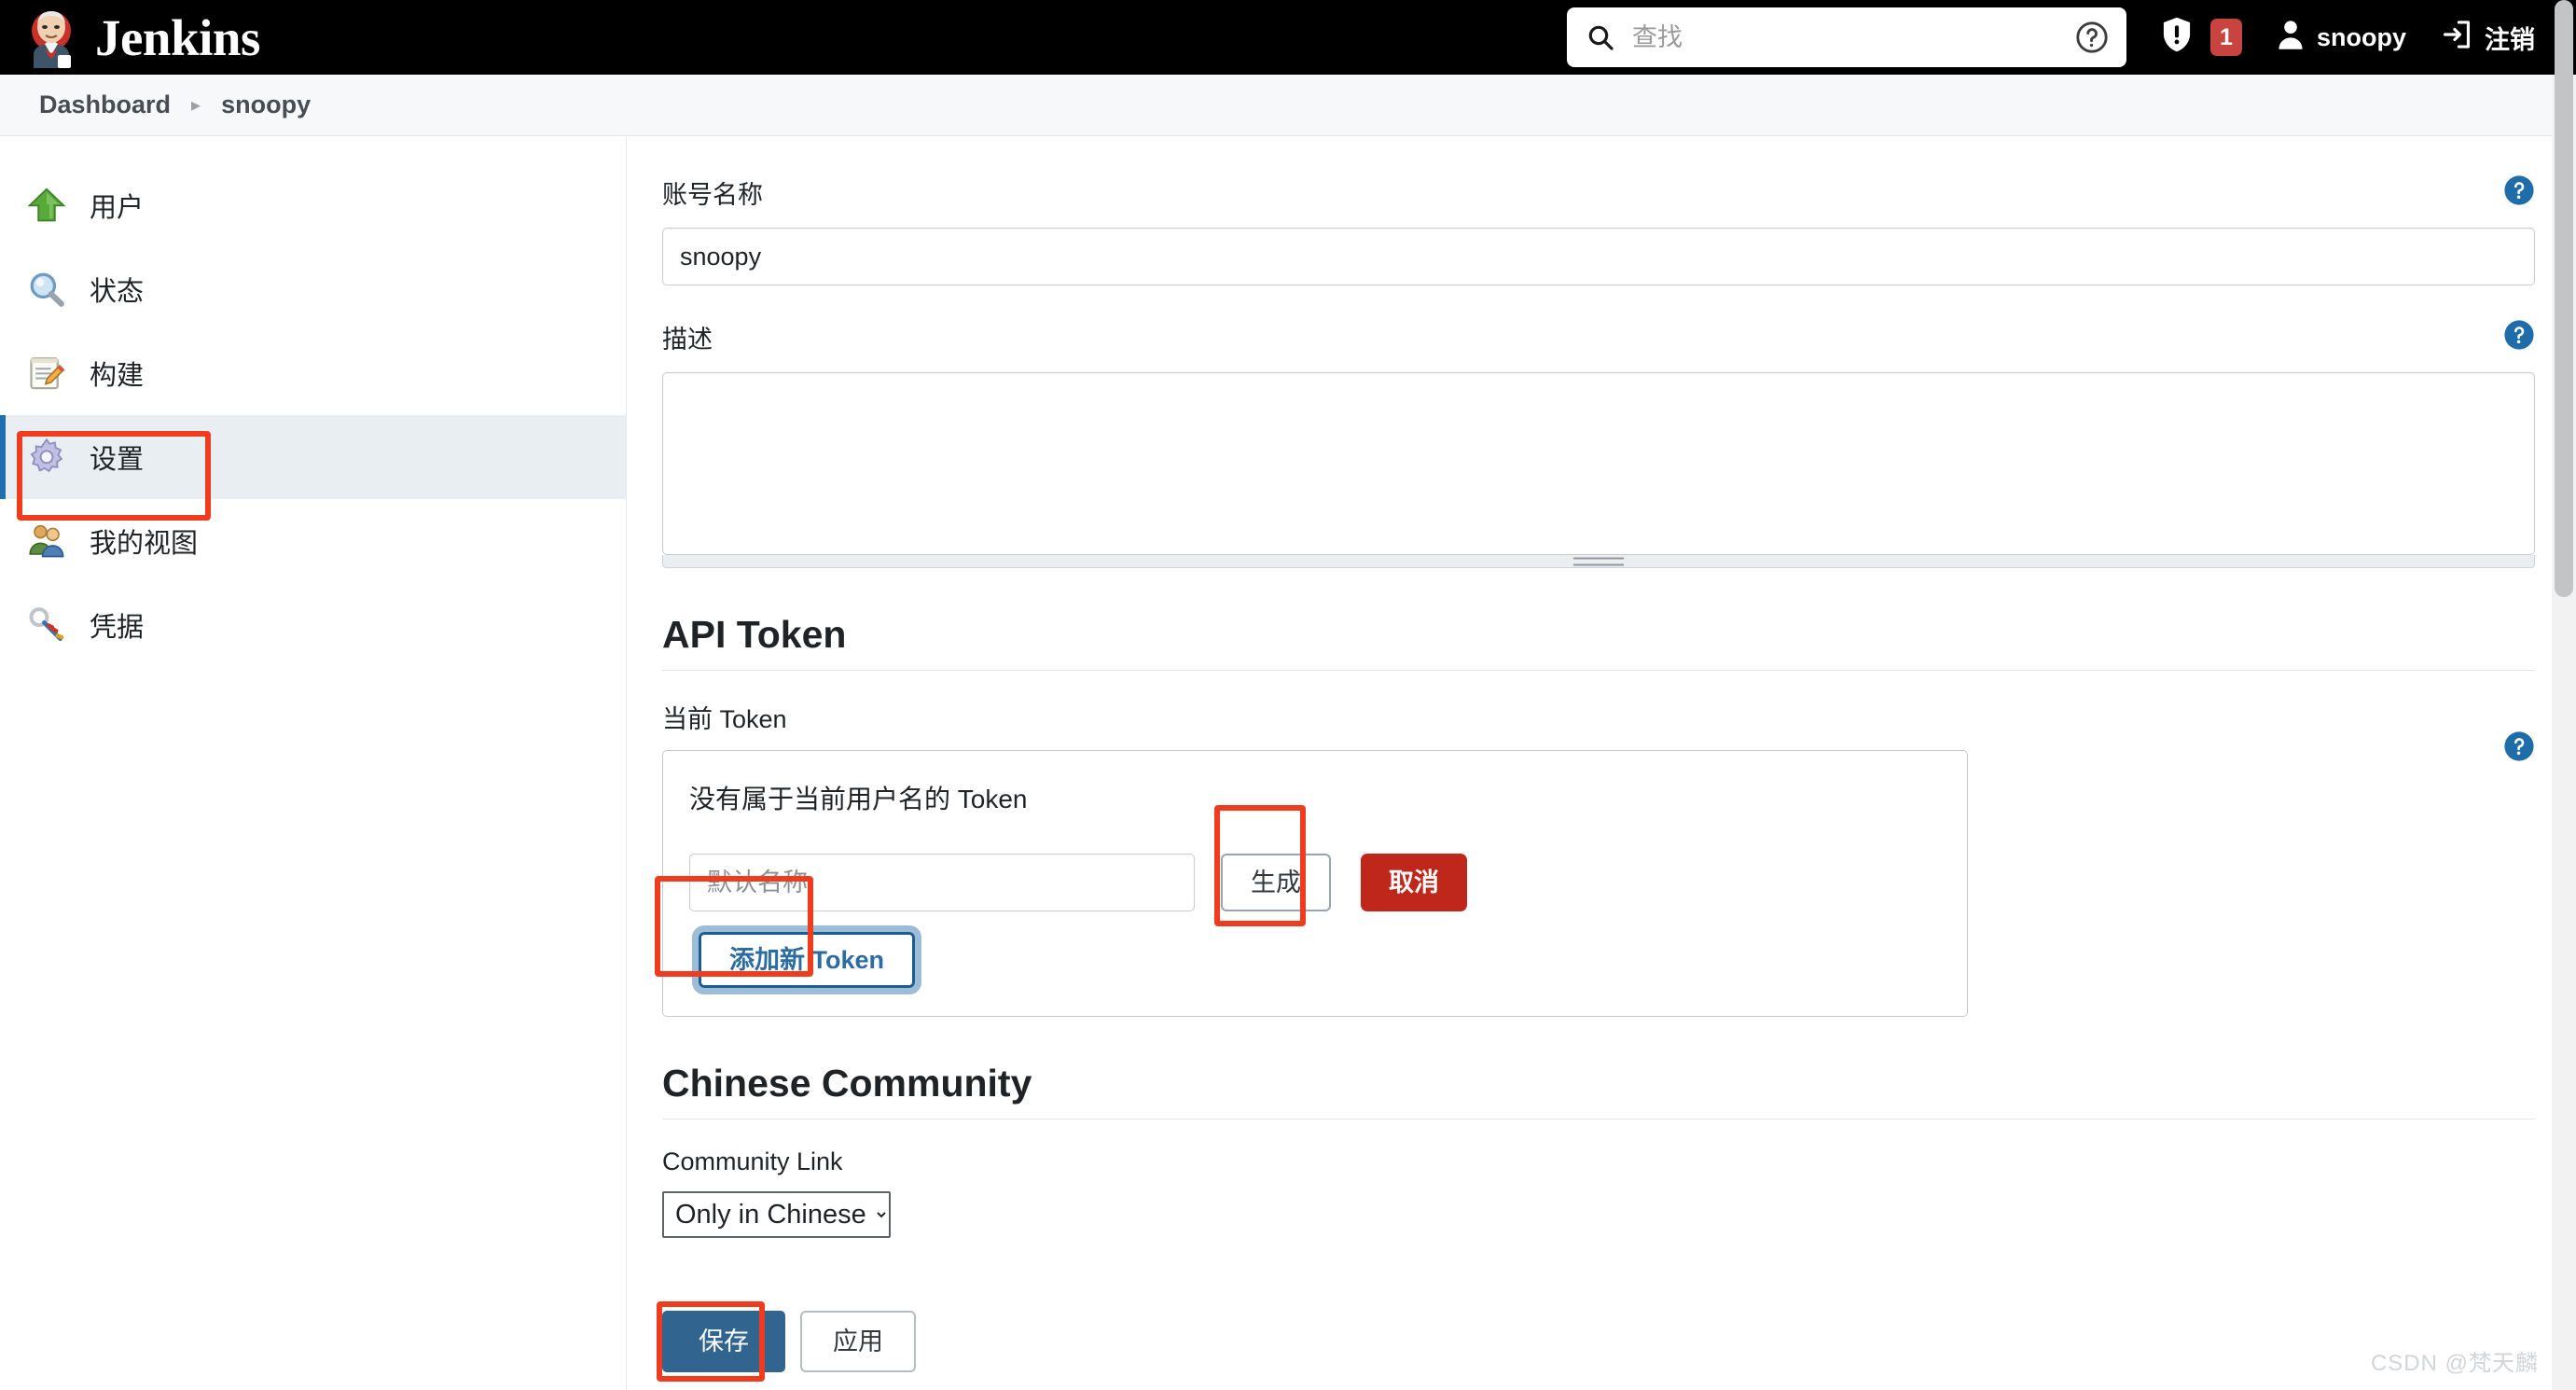 The image size is (2576, 1390). What do you see at coordinates (2092, 37) in the screenshot?
I see `search-help-icon` at bounding box center [2092, 37].